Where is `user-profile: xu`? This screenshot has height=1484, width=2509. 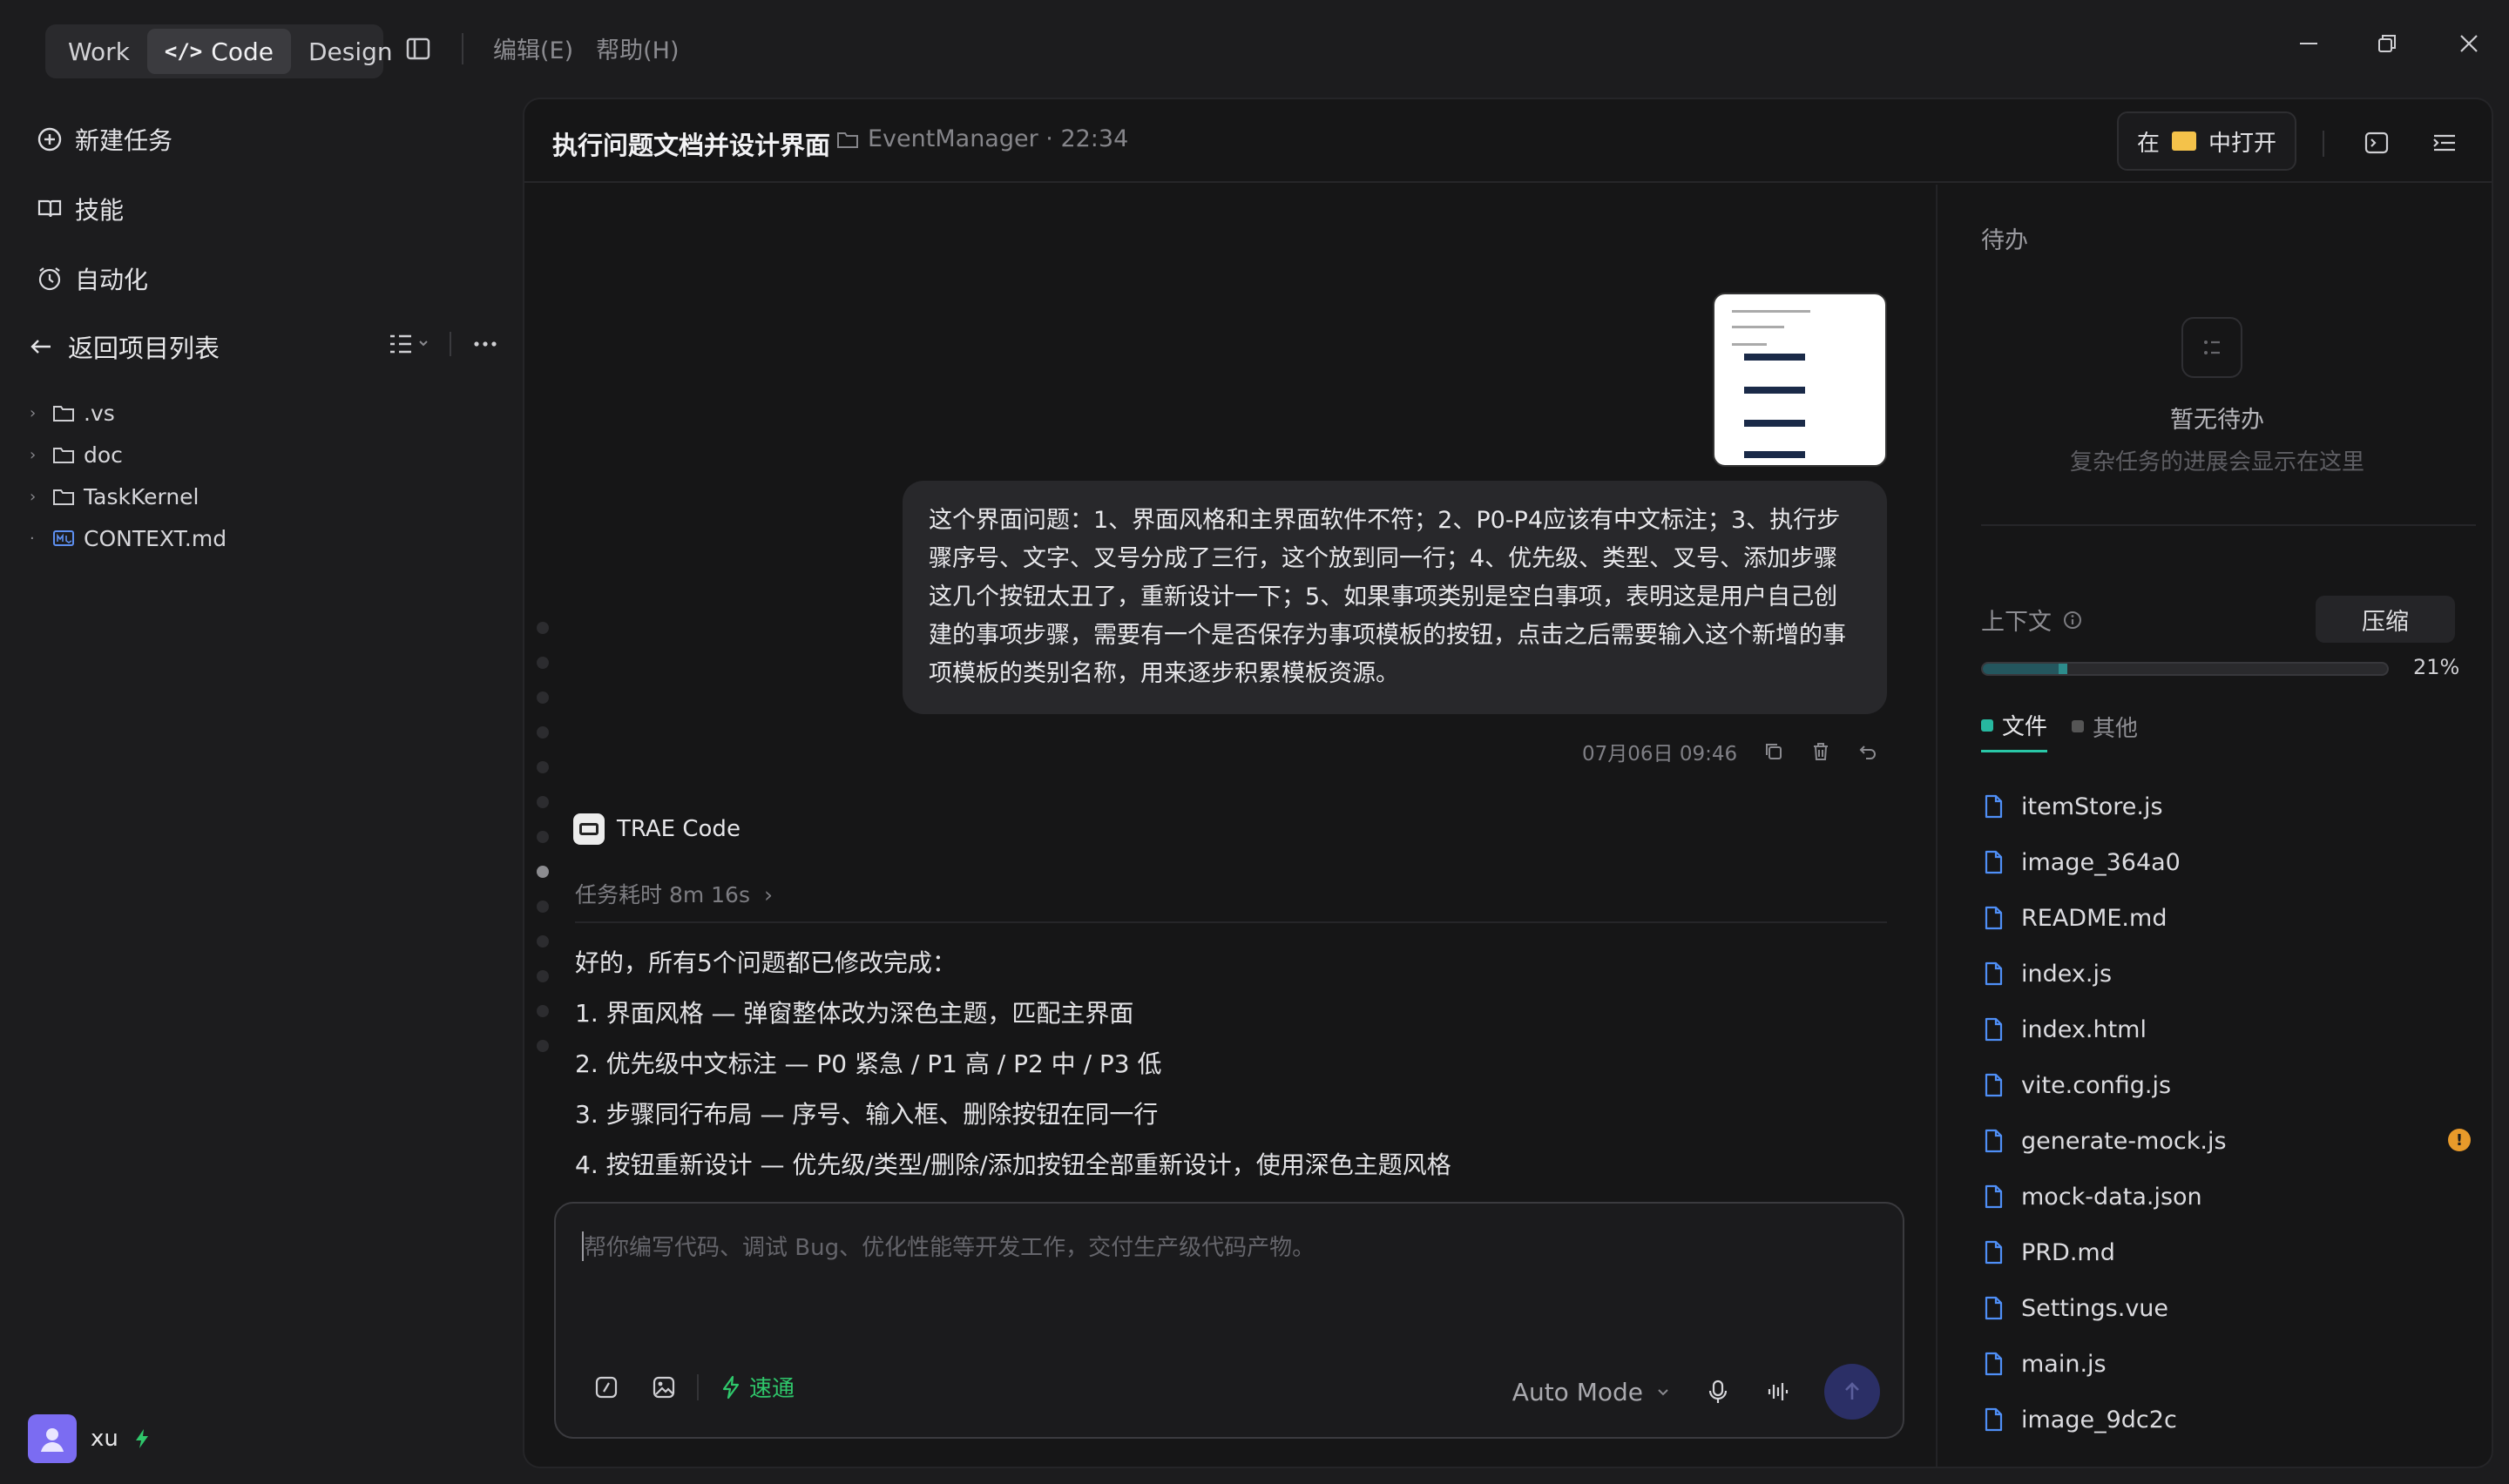 user-profile: xu is located at coordinates (90, 1438).